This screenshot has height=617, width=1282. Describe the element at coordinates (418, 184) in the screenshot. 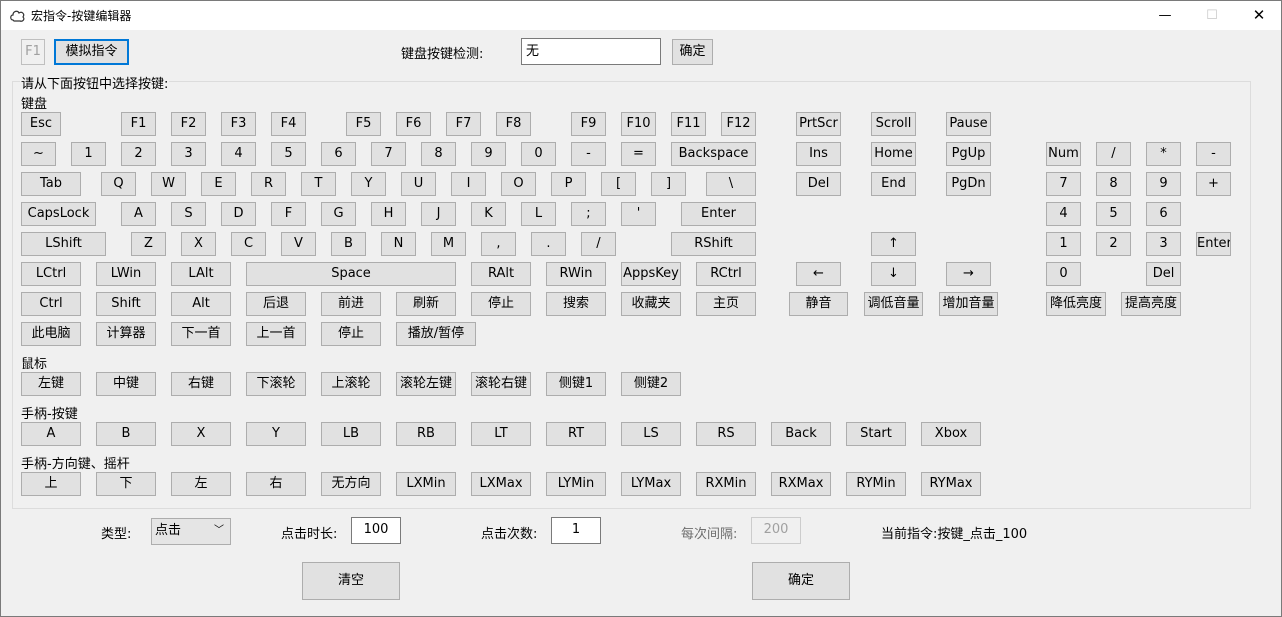

I see `key-u: U` at that location.